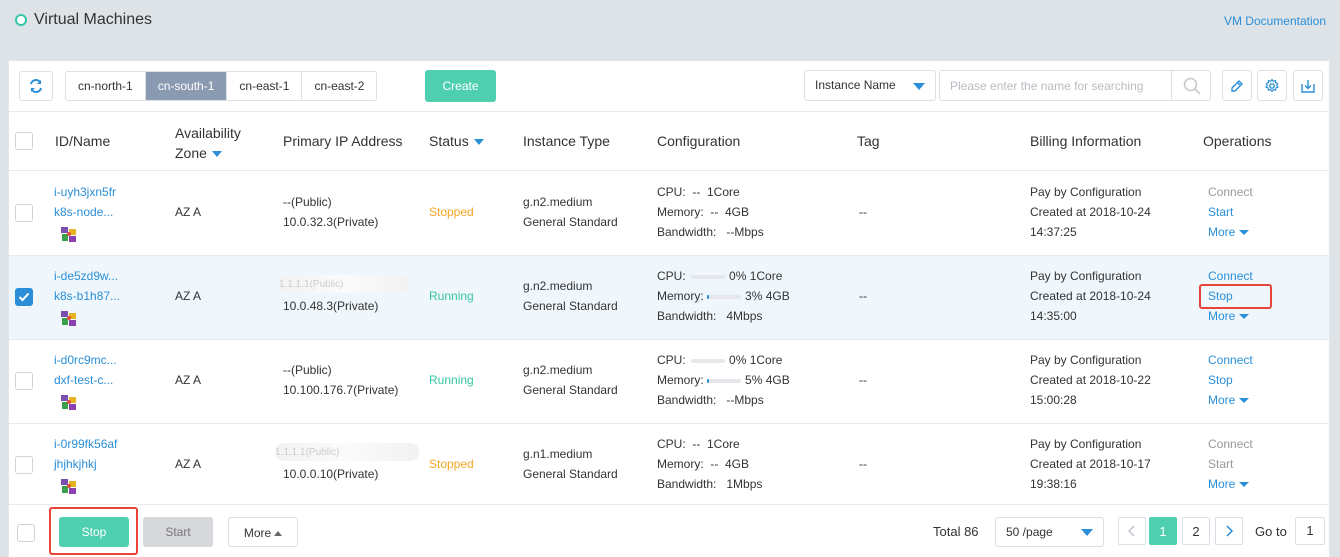 This screenshot has height=557, width=1340. Describe the element at coordinates (331, 222) in the screenshot. I see `private-ip: 10.0.32.3(Private)` at that location.